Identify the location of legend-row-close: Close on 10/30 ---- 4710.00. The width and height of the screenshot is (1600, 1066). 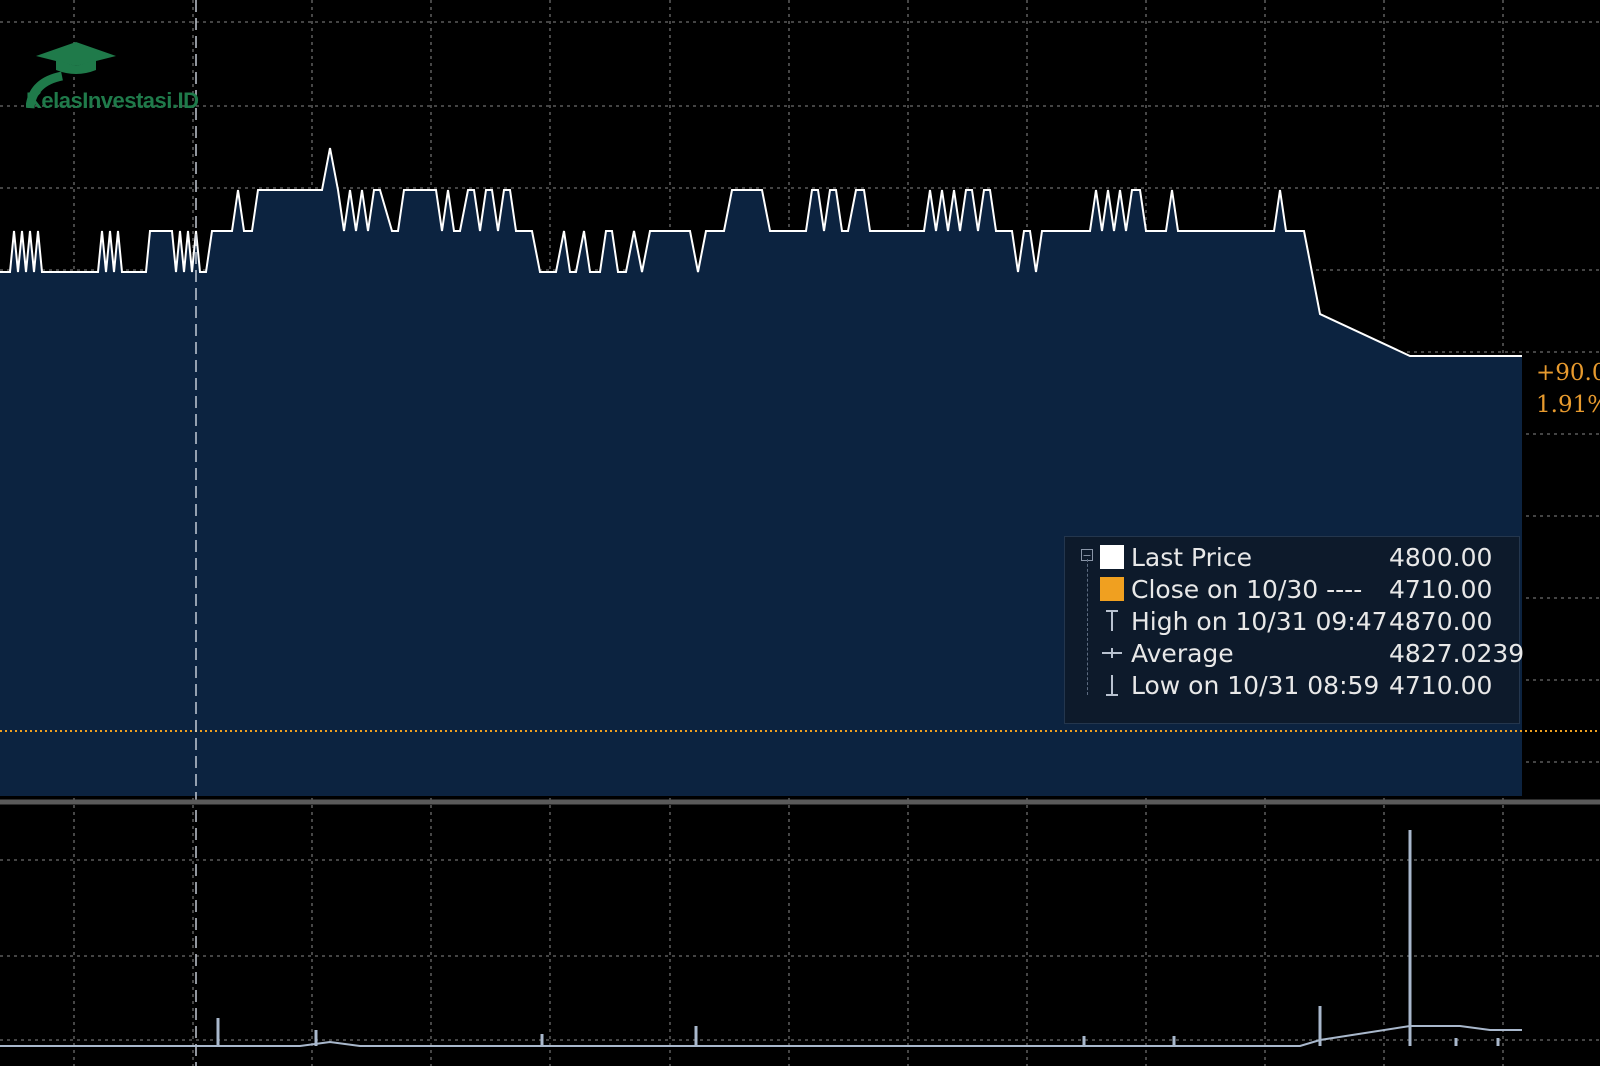
(1292, 589).